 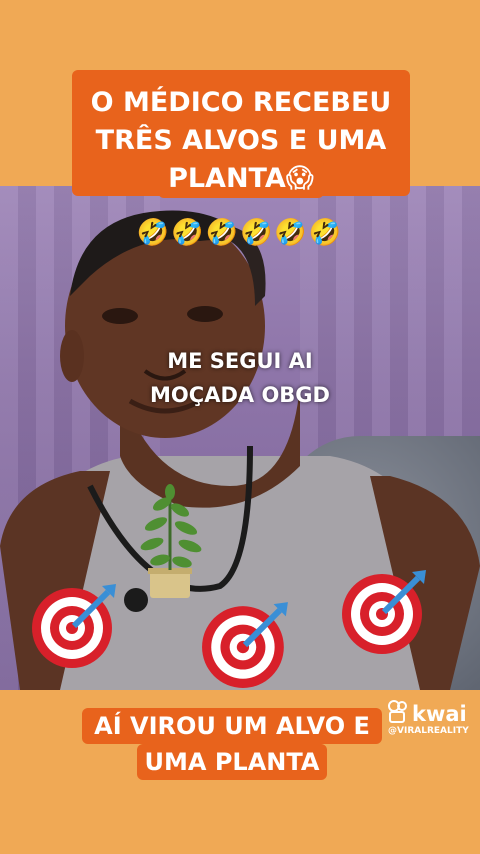 What do you see at coordinates (241, 102) in the screenshot?
I see `top-caption-line1: O MÉDICO RECEBEU` at bounding box center [241, 102].